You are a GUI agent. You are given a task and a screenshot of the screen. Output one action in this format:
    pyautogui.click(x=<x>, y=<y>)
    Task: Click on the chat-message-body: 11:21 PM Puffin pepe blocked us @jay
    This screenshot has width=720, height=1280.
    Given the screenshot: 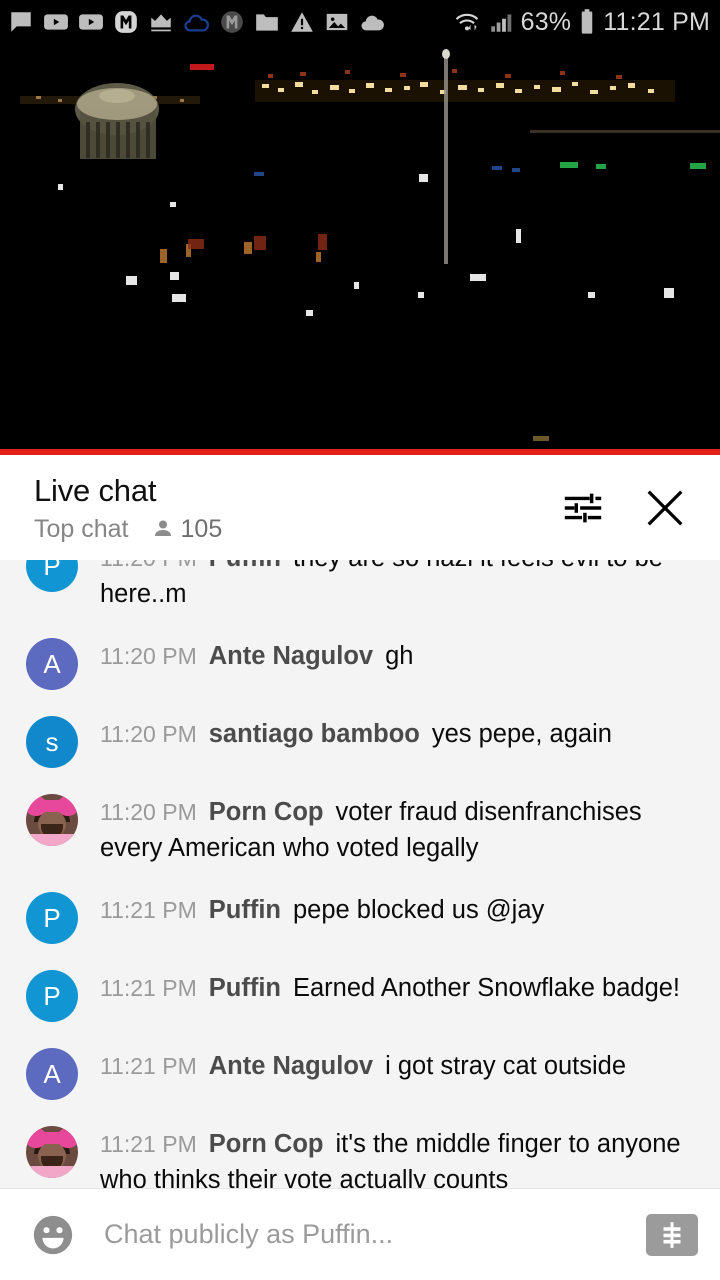 What is the action you would take?
    pyautogui.click(x=322, y=909)
    